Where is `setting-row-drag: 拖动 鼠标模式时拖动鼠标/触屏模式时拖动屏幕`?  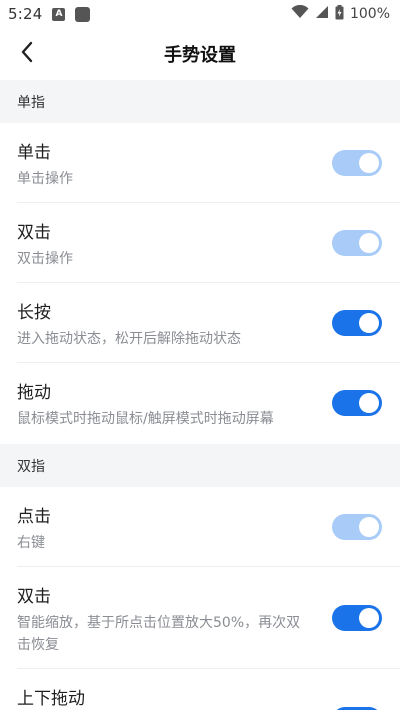 setting-row-drag: 拖动 鼠标模式时拖动鼠标/触屏模式时拖动屏幕 is located at coordinates (200, 403).